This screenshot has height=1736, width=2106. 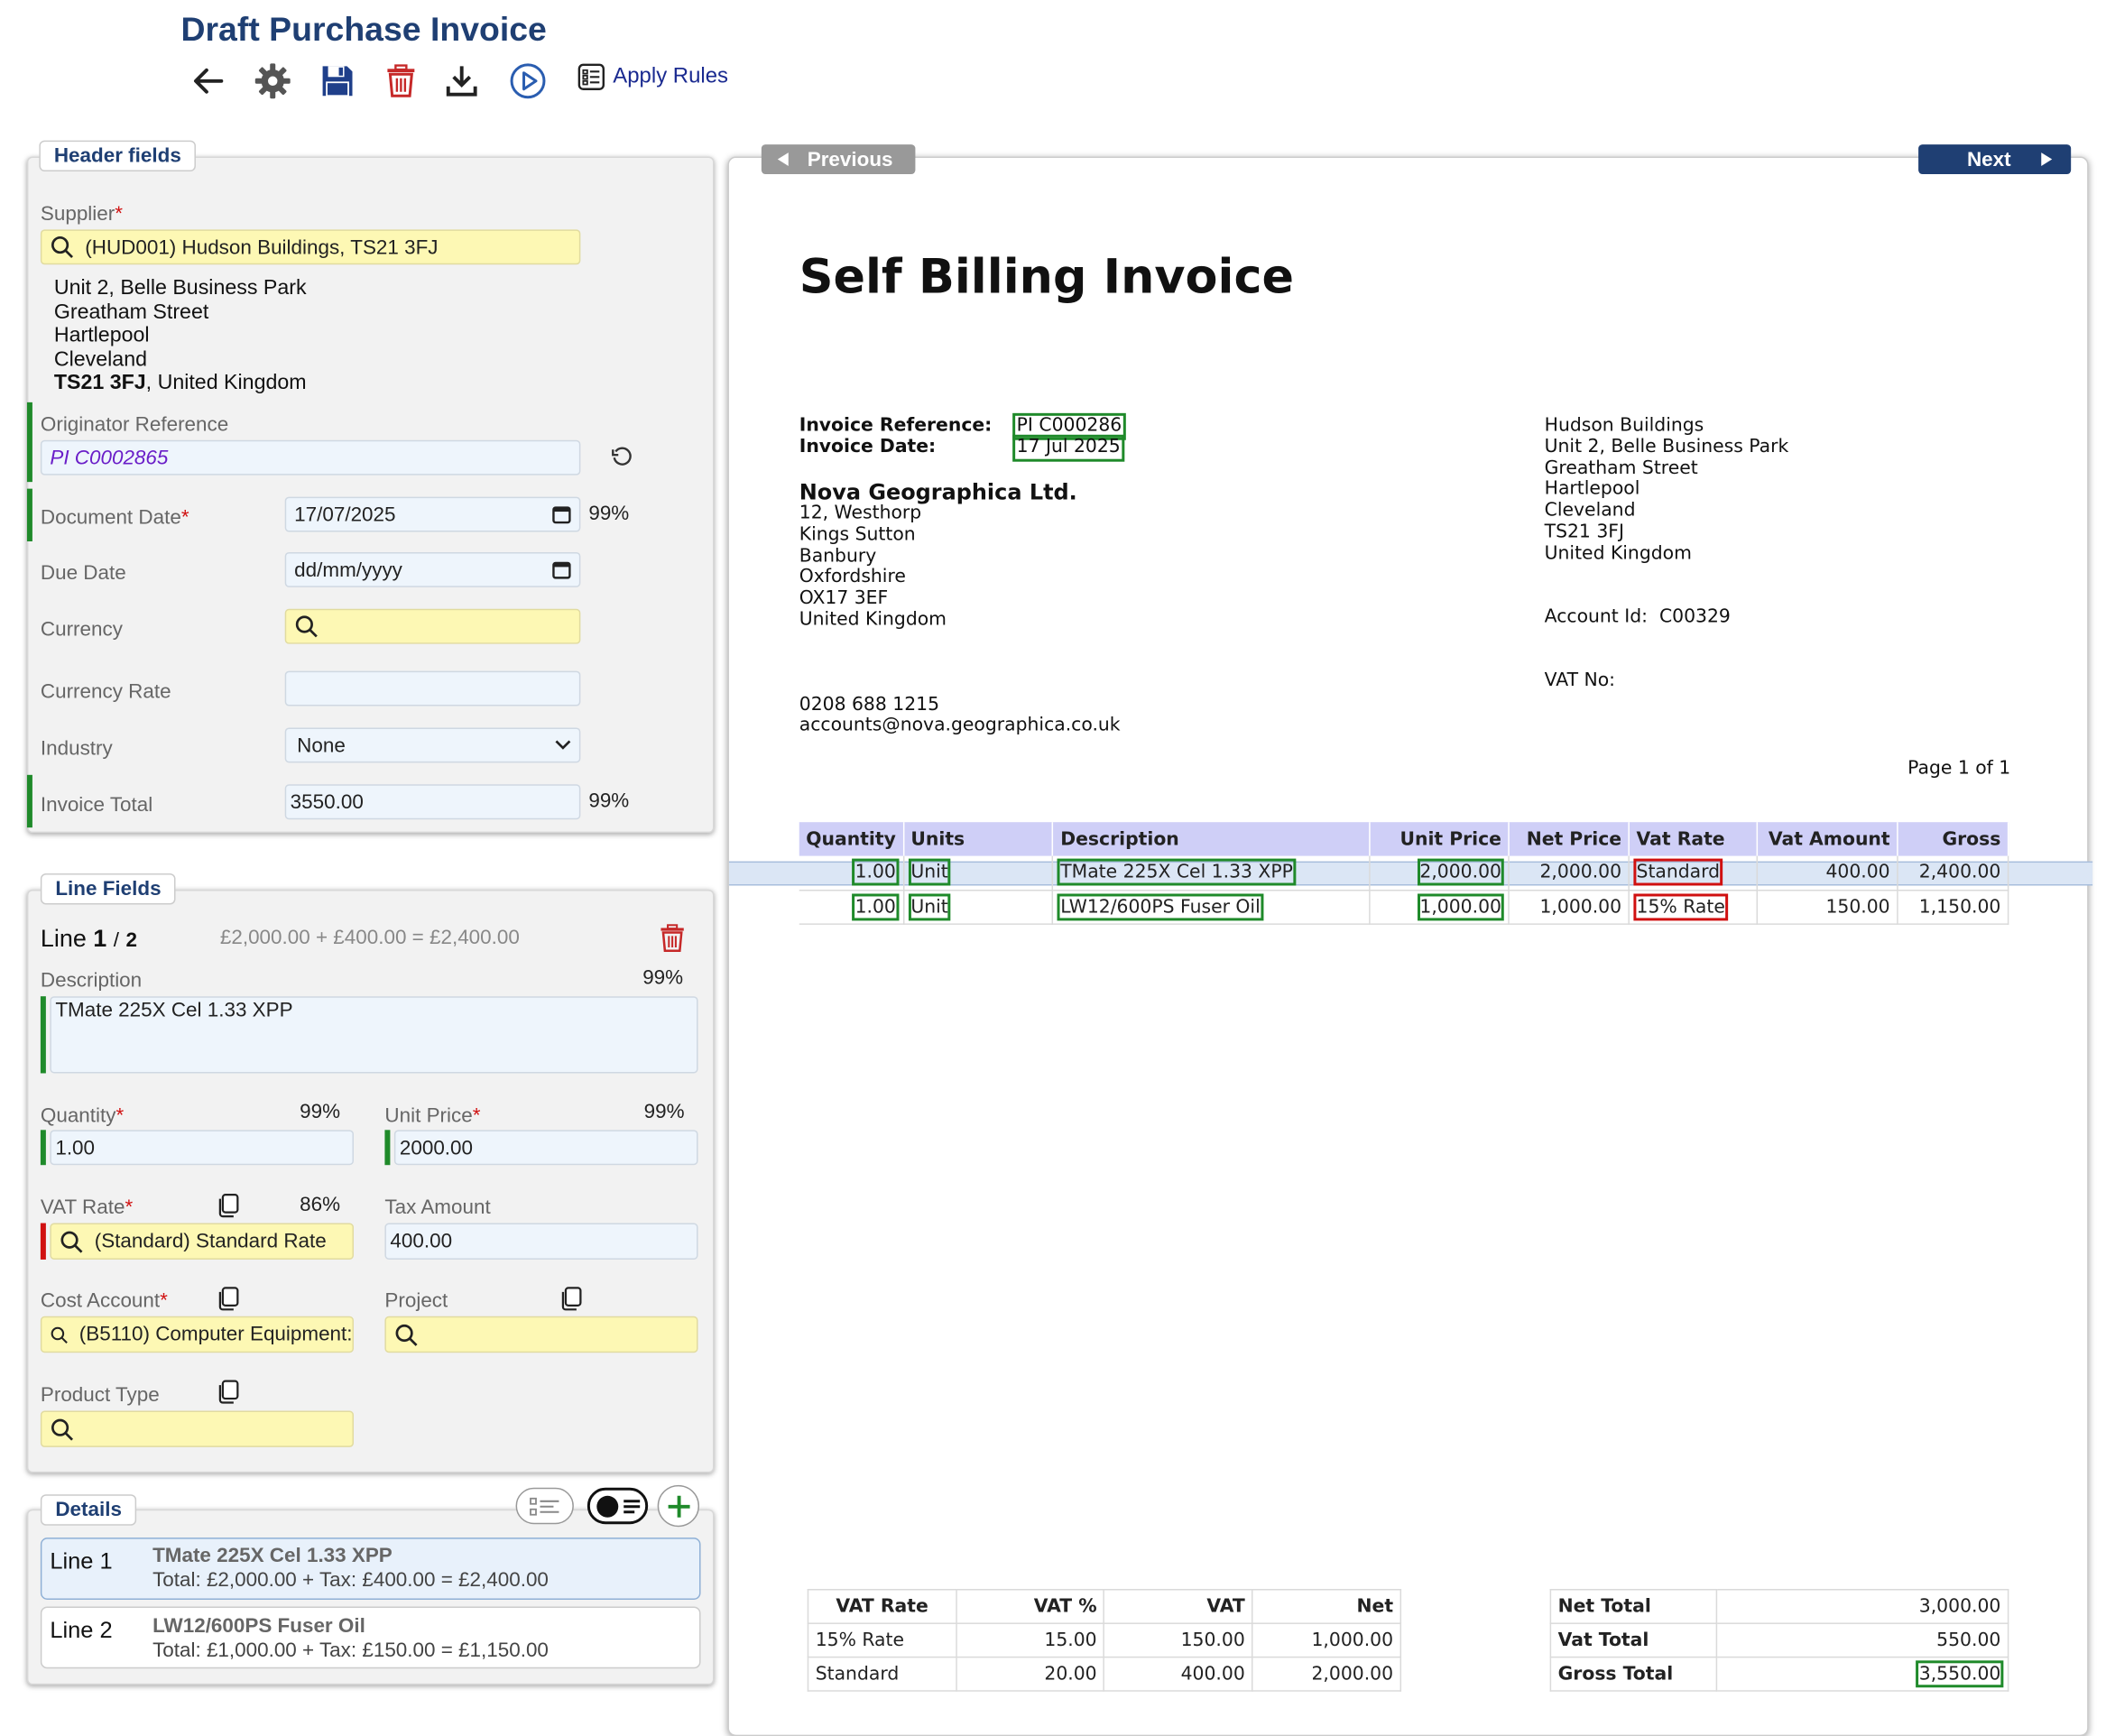 What do you see at coordinates (96, 805) in the screenshot?
I see `invoice-total-label: Invoice Total` at bounding box center [96, 805].